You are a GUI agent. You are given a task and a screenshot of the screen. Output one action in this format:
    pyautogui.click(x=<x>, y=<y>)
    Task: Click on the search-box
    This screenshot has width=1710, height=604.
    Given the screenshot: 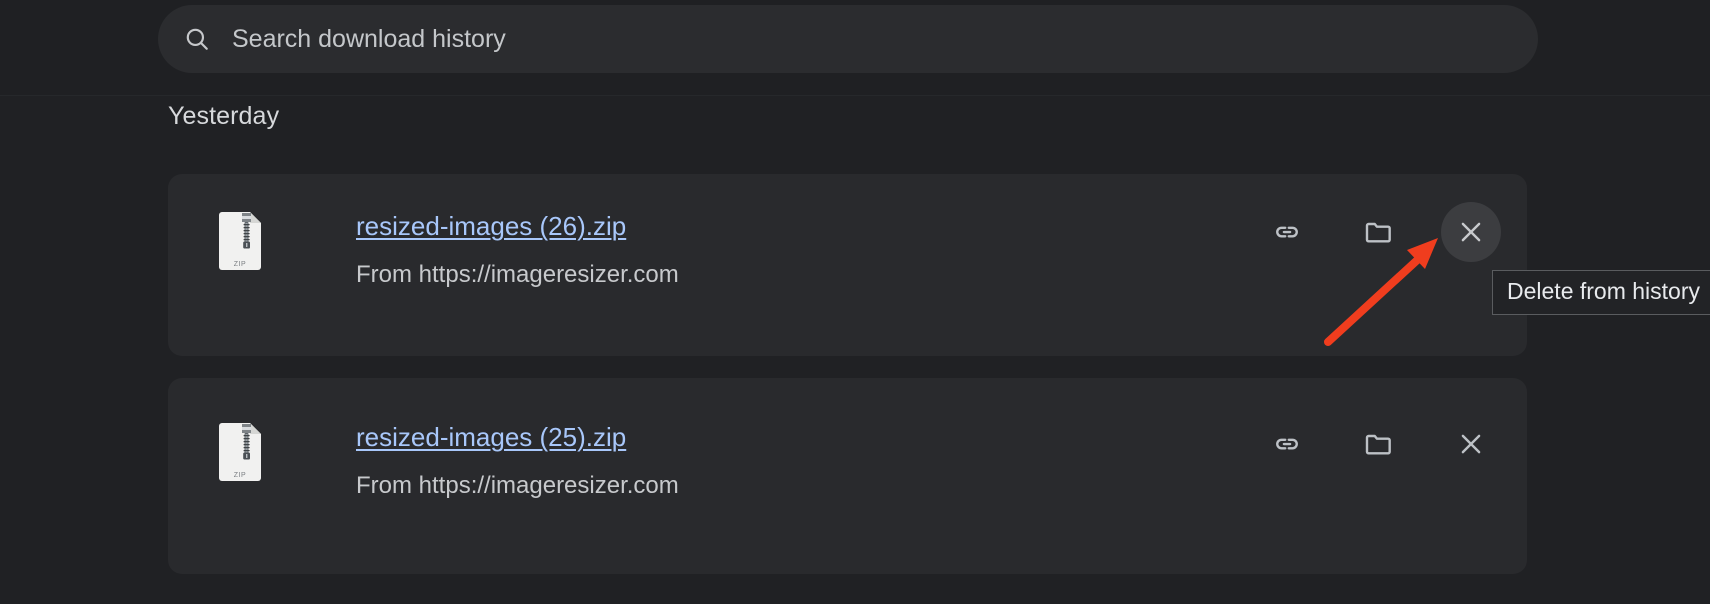 What is the action you would take?
    pyautogui.click(x=848, y=39)
    